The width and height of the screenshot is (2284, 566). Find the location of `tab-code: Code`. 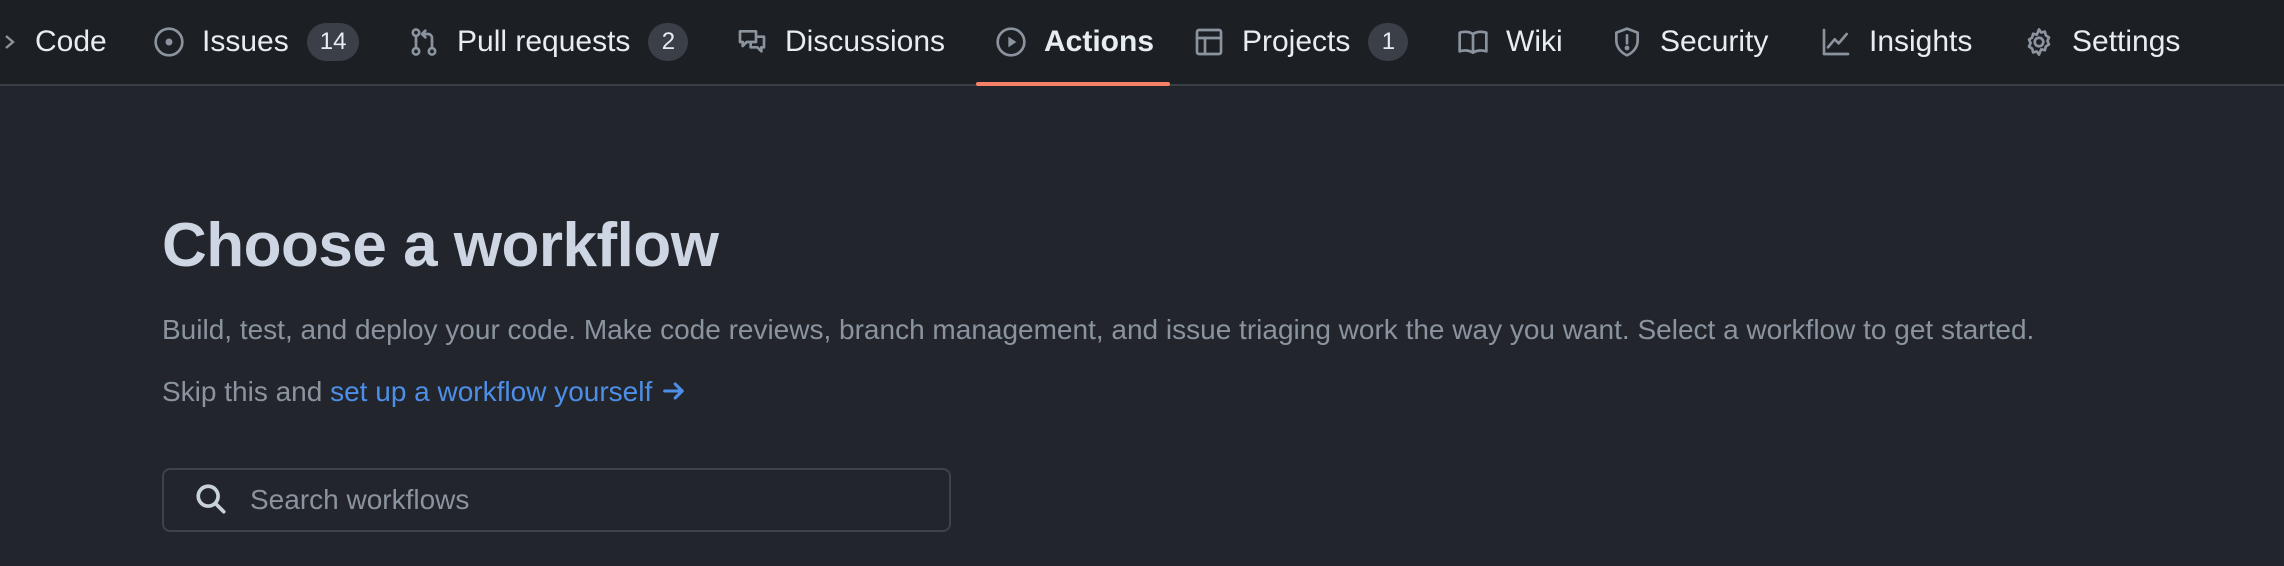

tab-code: Code is located at coordinates (71, 42).